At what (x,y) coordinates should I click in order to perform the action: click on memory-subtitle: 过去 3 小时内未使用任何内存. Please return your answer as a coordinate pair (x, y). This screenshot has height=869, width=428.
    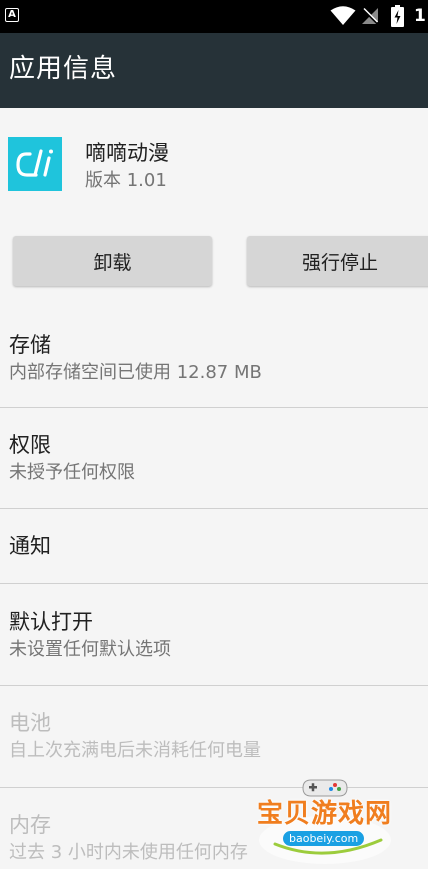
    Looking at the image, I should click on (128, 852).